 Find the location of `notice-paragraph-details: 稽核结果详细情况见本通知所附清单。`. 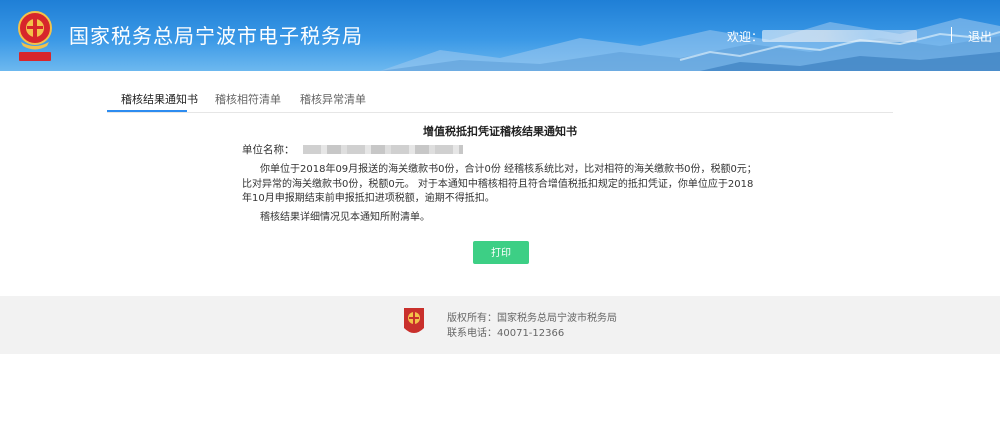

notice-paragraph-details: 稽核结果详细情况见本通知所附清单。 is located at coordinates (345, 217).